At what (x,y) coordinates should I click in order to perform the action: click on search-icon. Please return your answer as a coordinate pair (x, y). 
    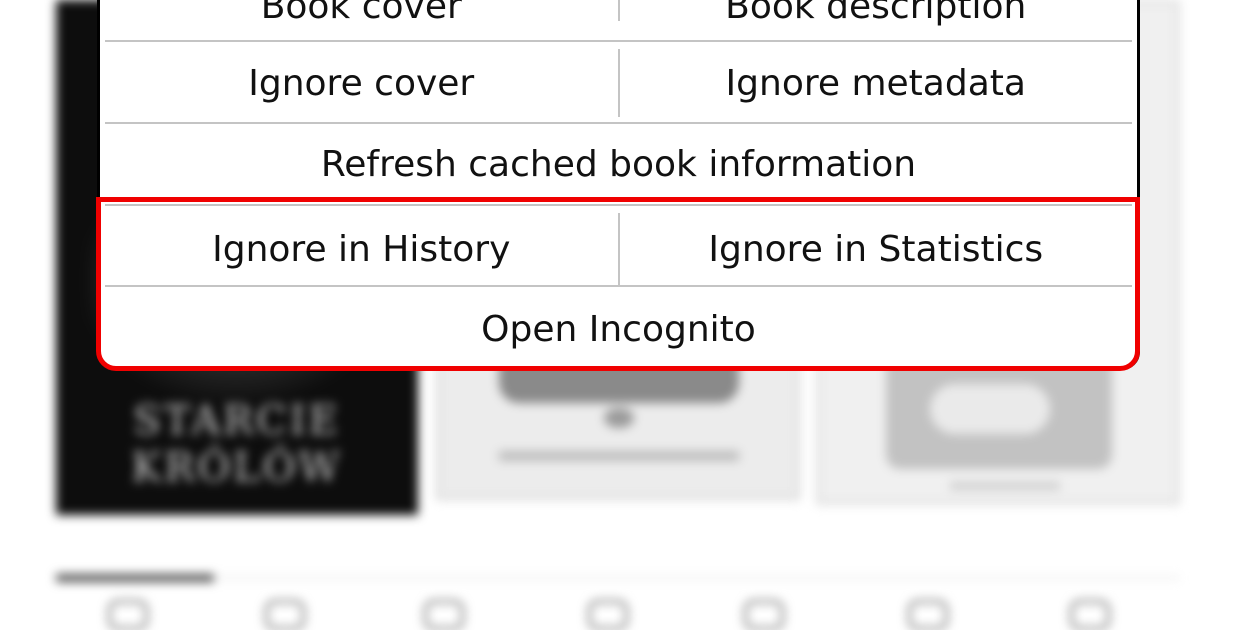
    Looking at the image, I should click on (1090, 615).